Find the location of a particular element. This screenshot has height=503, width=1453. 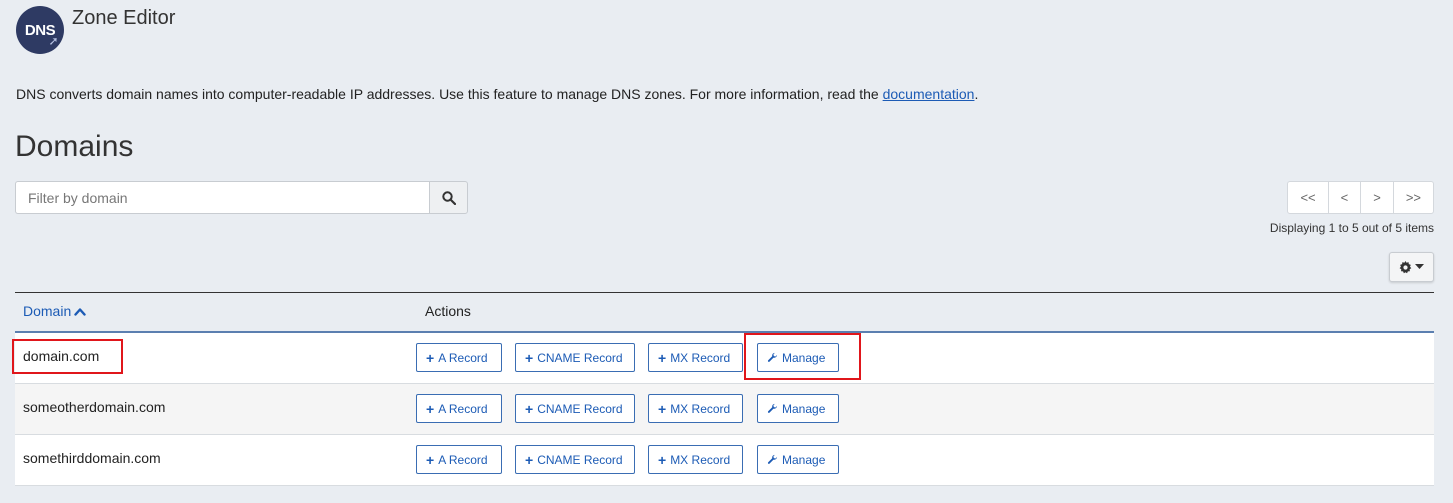

gear-icon is located at coordinates (1405, 266).